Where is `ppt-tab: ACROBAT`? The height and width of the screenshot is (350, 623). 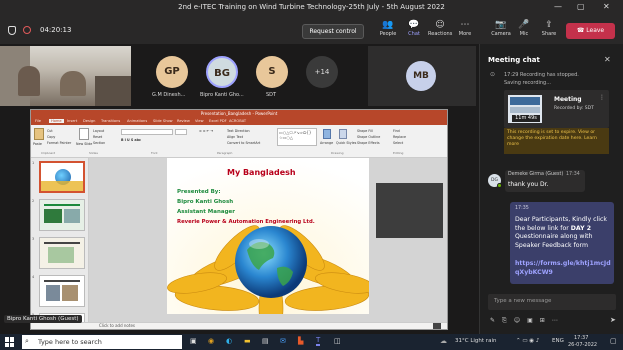
ppt-tab: ACROBAT is located at coordinates (237, 121).